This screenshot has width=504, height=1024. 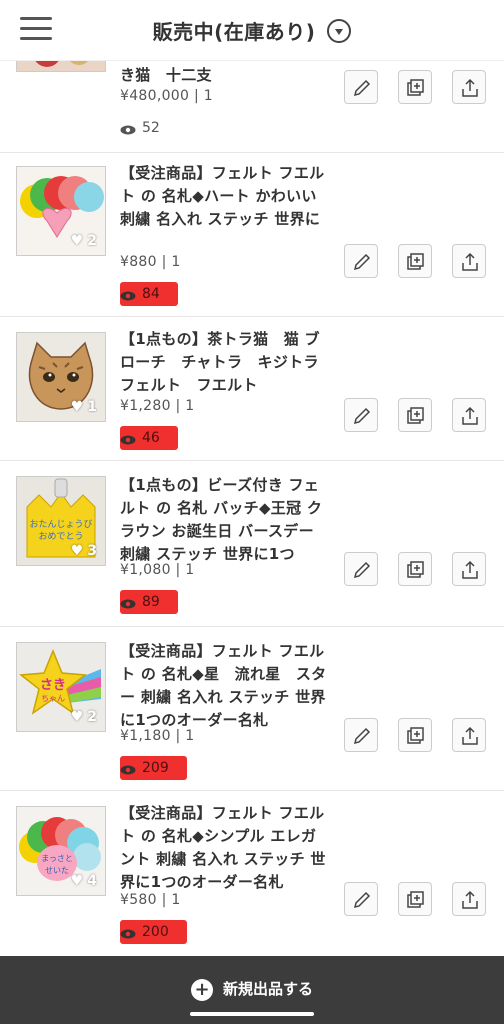 What do you see at coordinates (149, 602) in the screenshot?
I see `view-count: 89` at bounding box center [149, 602].